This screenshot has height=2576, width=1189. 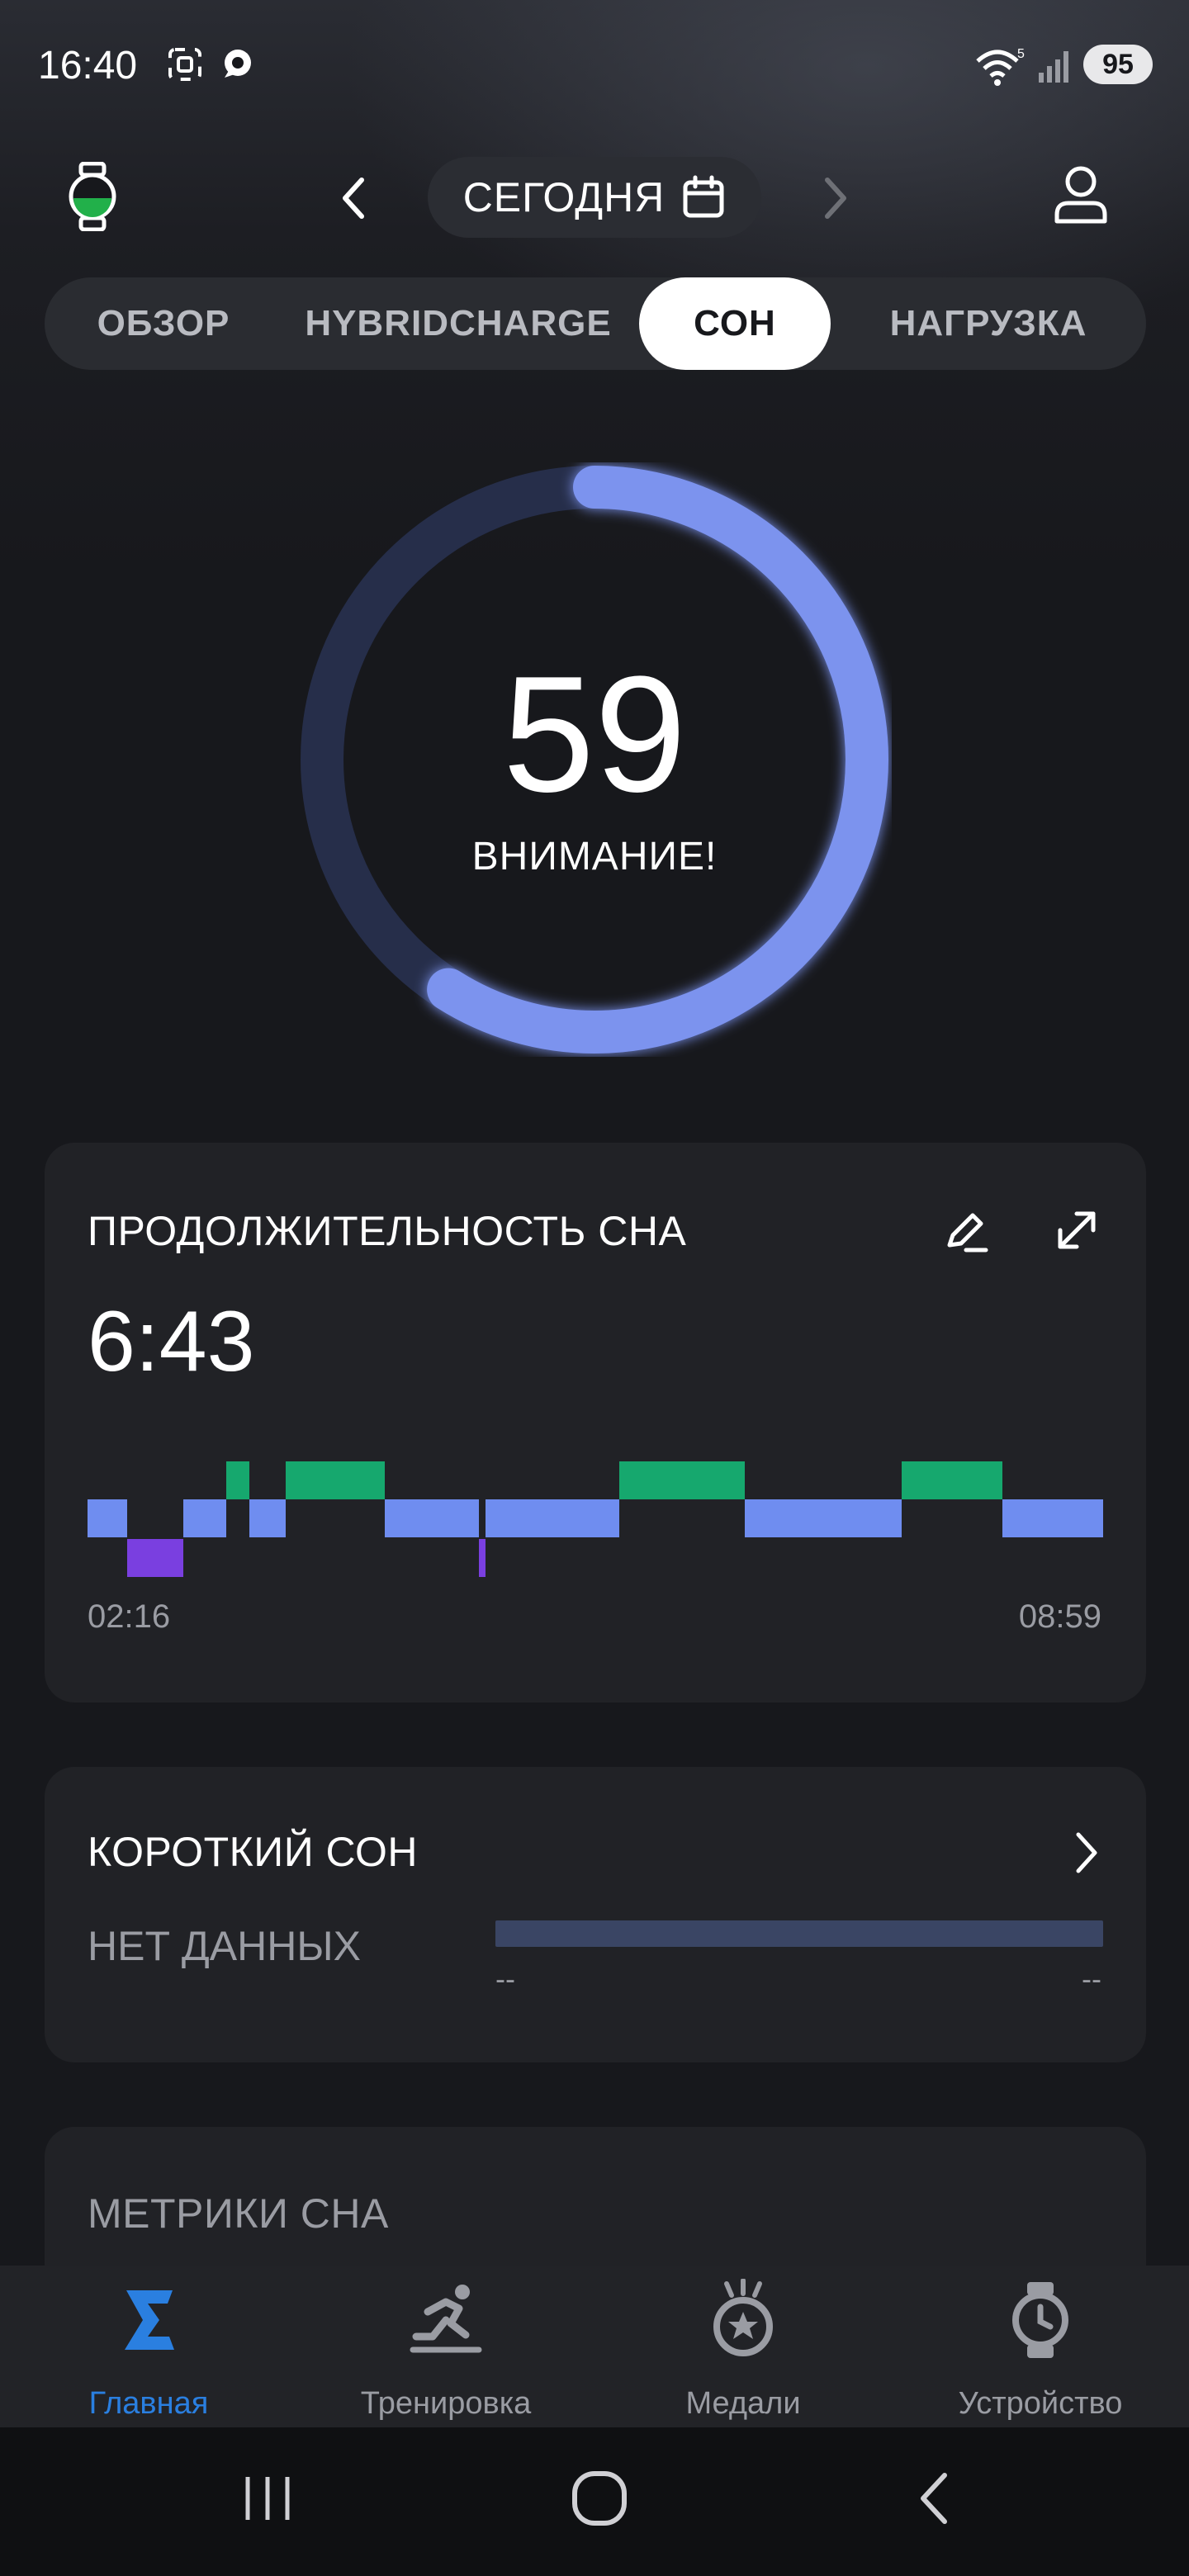 I want to click on tab-hybridcharge: HYBRIDCHARGE, so click(x=458, y=323).